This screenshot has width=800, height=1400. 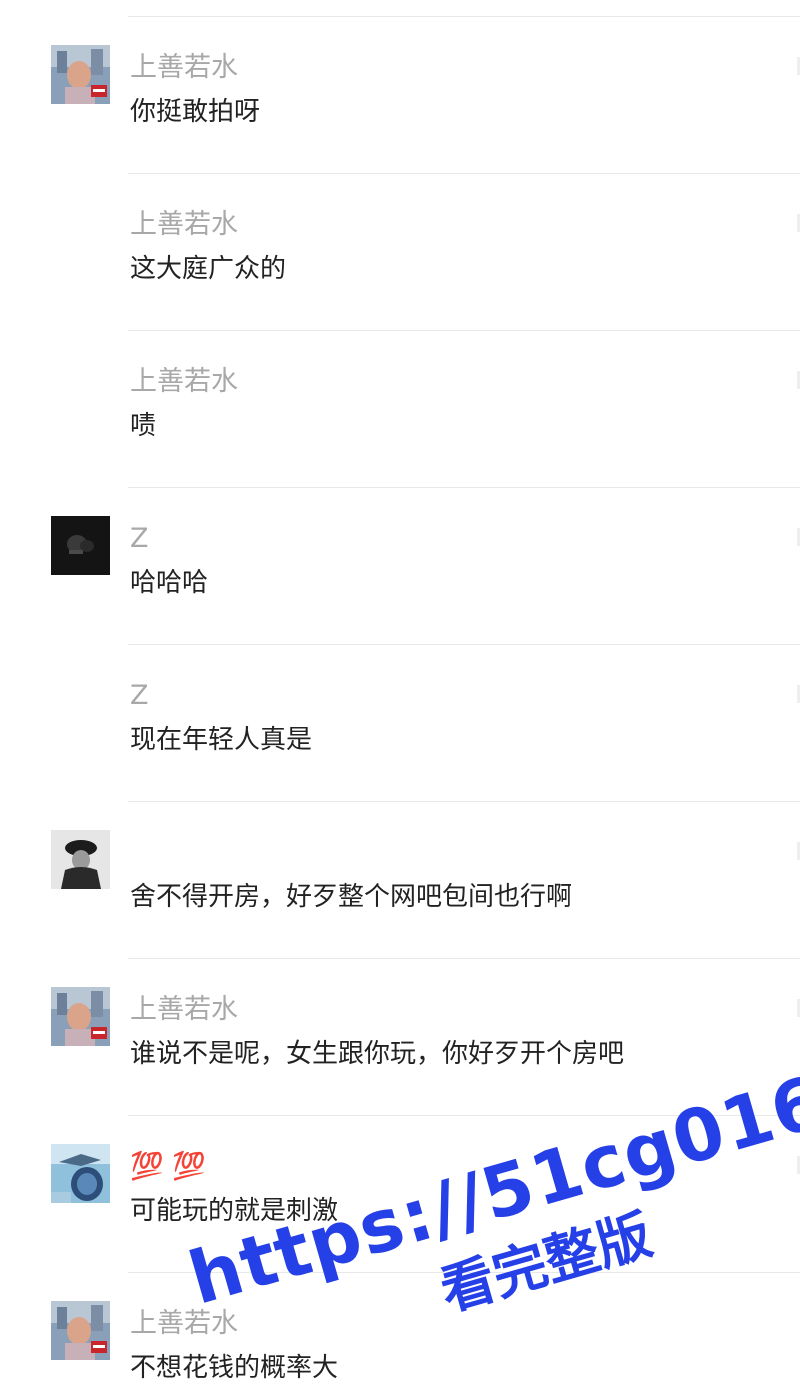 What do you see at coordinates (221, 740) in the screenshot?
I see `comment-text: 现在年轻人真是` at bounding box center [221, 740].